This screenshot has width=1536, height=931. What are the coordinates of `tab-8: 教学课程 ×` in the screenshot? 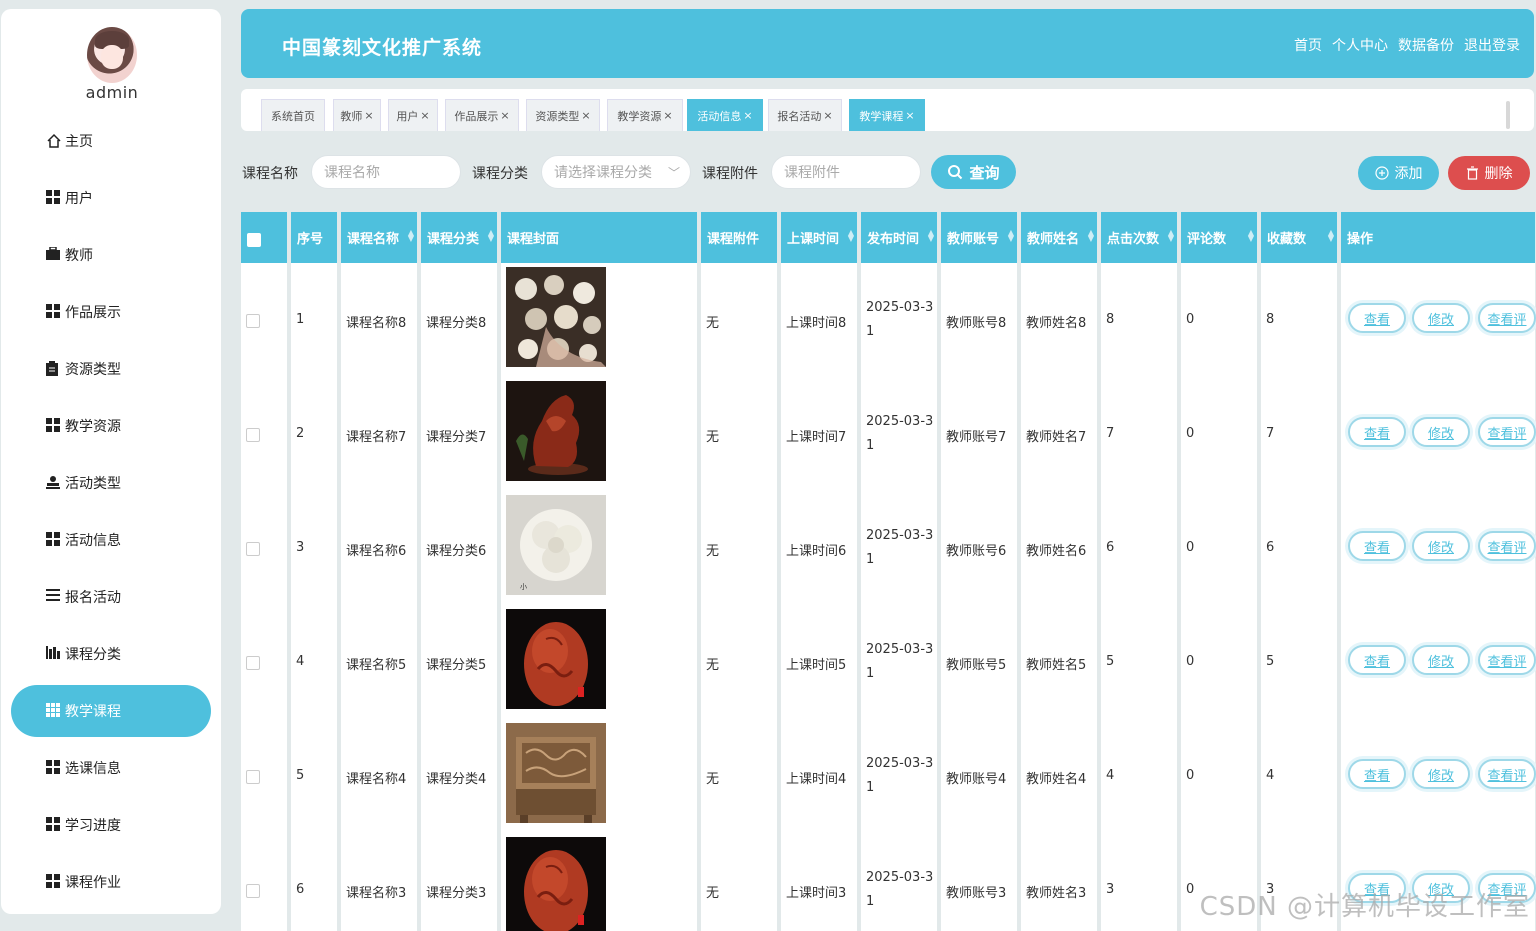 It's located at (887, 115).